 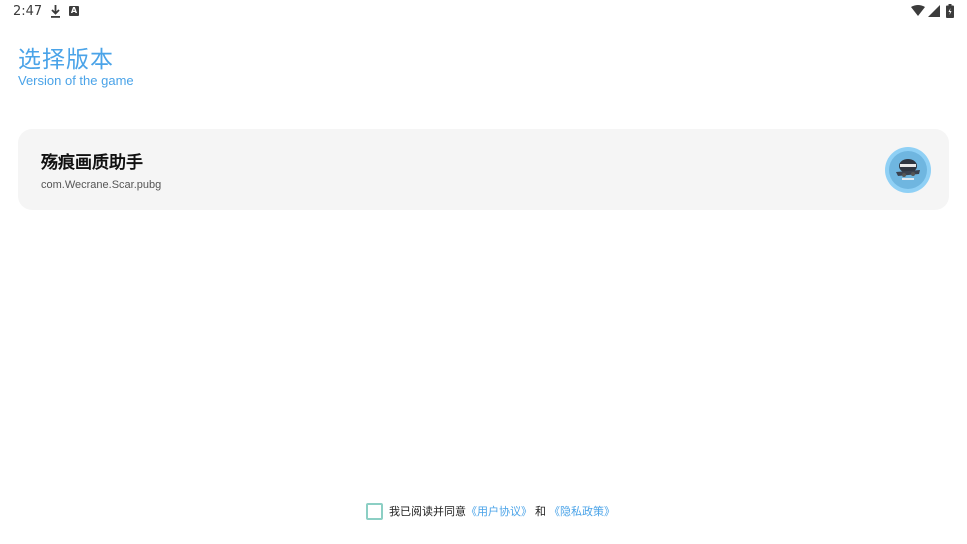 I want to click on agreement-conjunction: 和, so click(x=540, y=511).